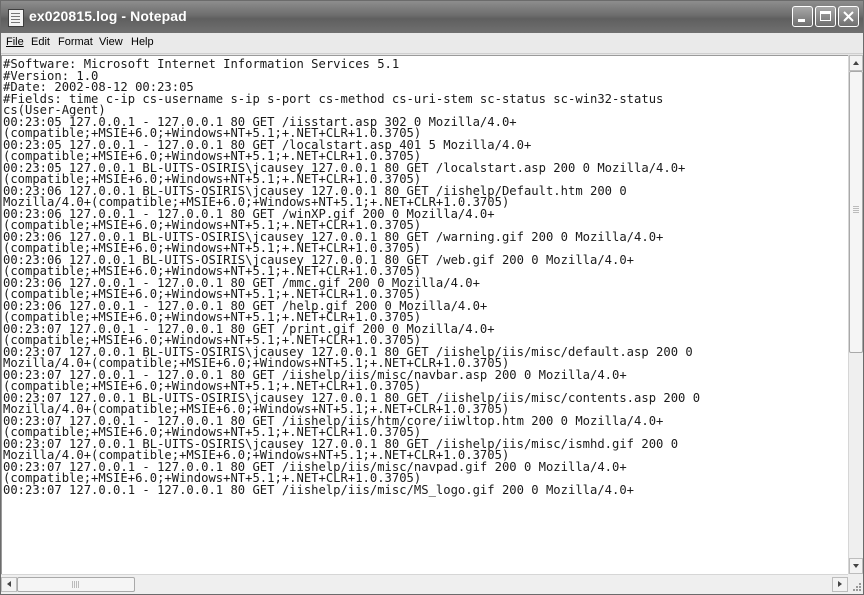 The image size is (864, 595). What do you see at coordinates (802, 16) in the screenshot?
I see `minimize-button` at bounding box center [802, 16].